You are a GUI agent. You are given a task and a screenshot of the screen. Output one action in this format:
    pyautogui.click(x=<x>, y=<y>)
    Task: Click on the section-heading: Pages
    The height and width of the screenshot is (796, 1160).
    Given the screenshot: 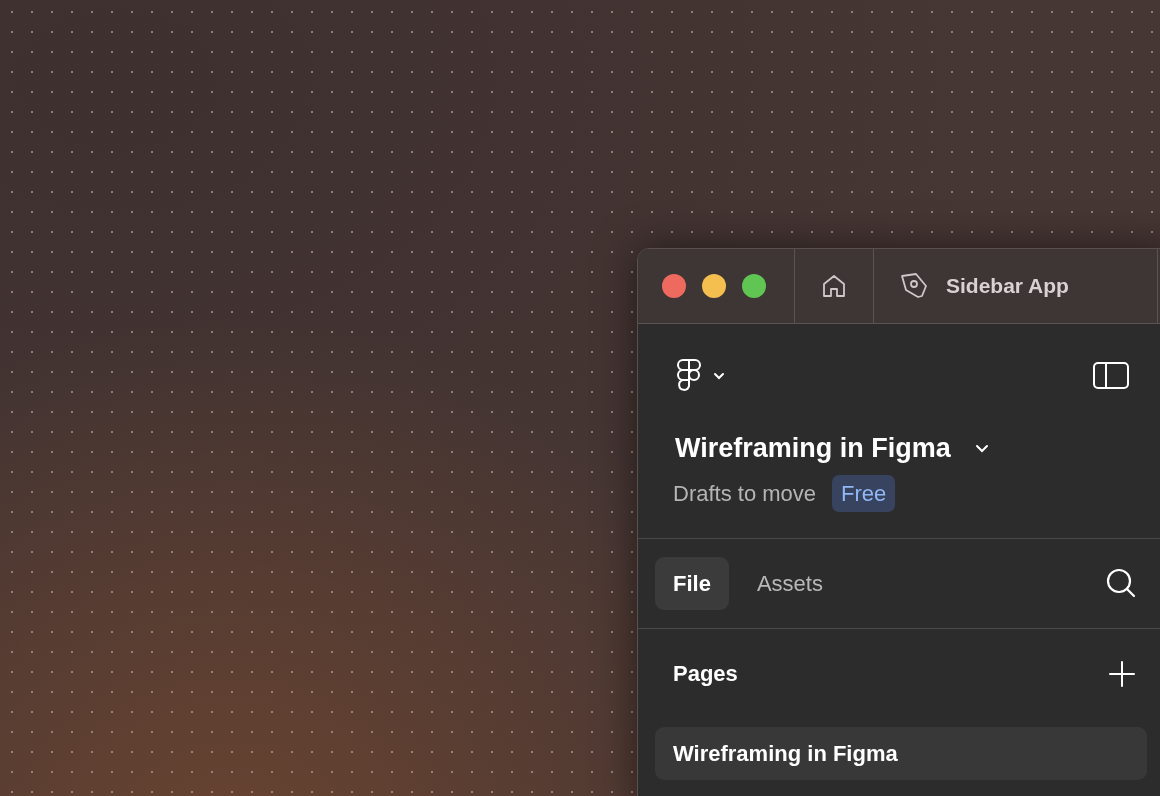 What is the action you would take?
    pyautogui.click(x=705, y=674)
    